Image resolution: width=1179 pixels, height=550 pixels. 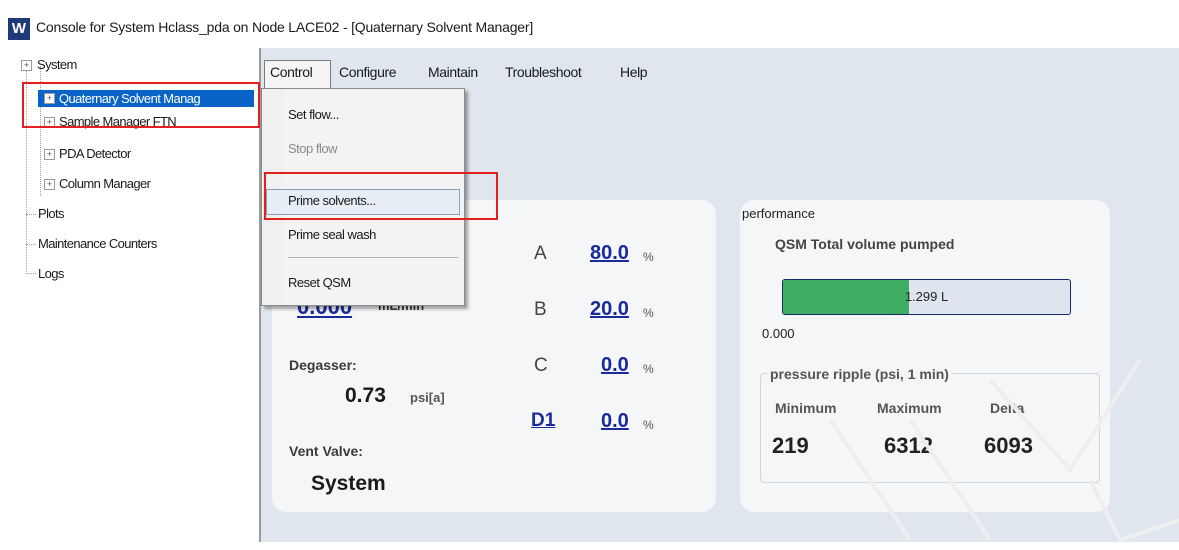 I want to click on solvent-a-value: 80.0, so click(x=609, y=253).